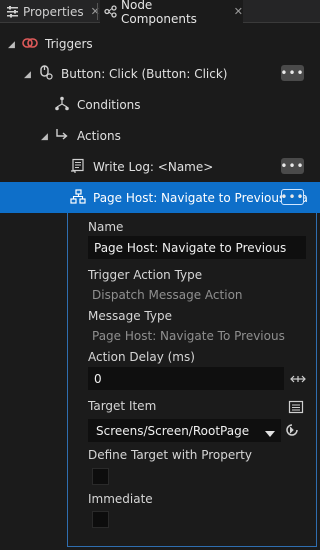 This screenshot has width=320, height=550. Describe the element at coordinates (53, 11) in the screenshot. I see `tab-properties-label: Properties` at that location.